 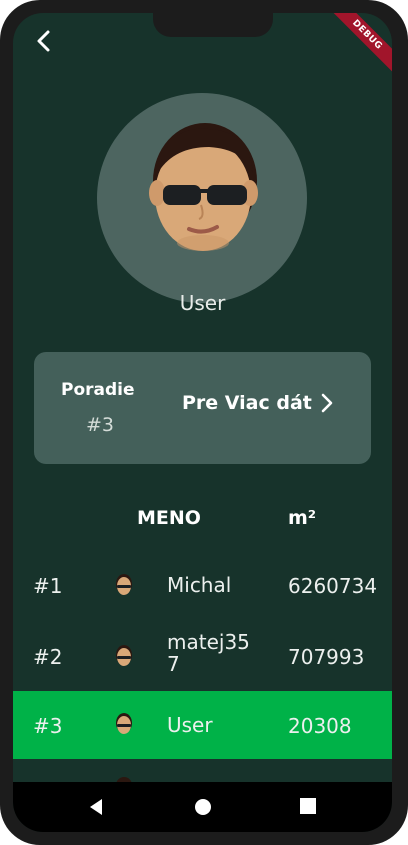 I want to click on nav-home-icon, so click(x=203, y=807).